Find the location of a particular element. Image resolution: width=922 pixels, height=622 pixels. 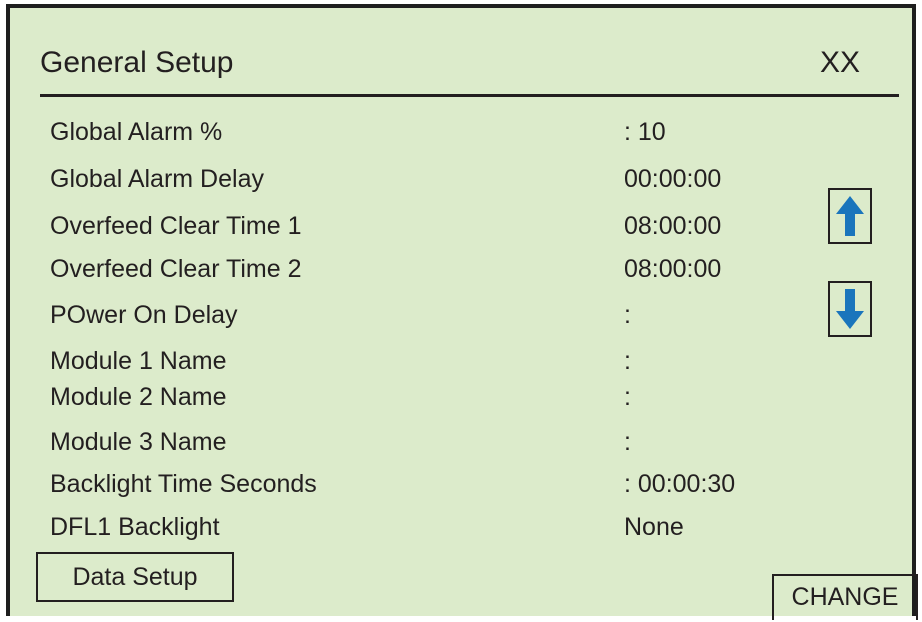

setting-row-module-2-name: Module 2 Name : is located at coordinates (430, 397).